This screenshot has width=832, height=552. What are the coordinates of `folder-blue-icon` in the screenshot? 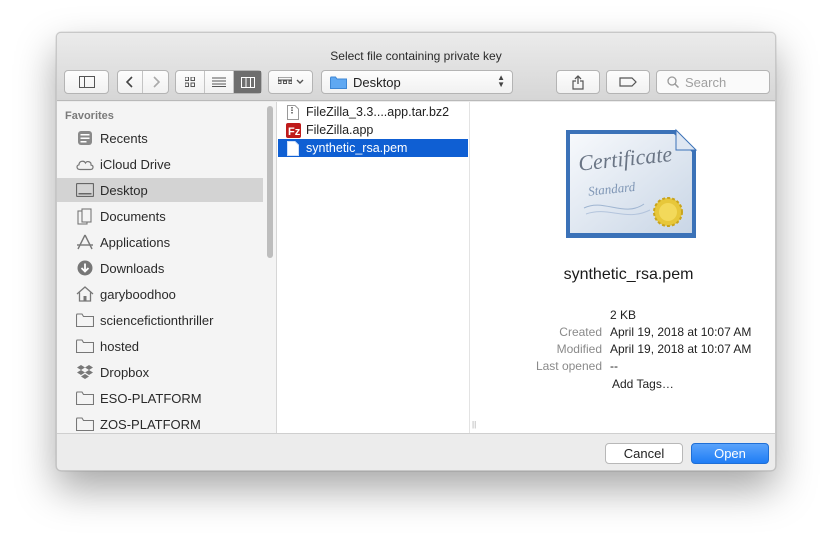 It's located at (338, 82).